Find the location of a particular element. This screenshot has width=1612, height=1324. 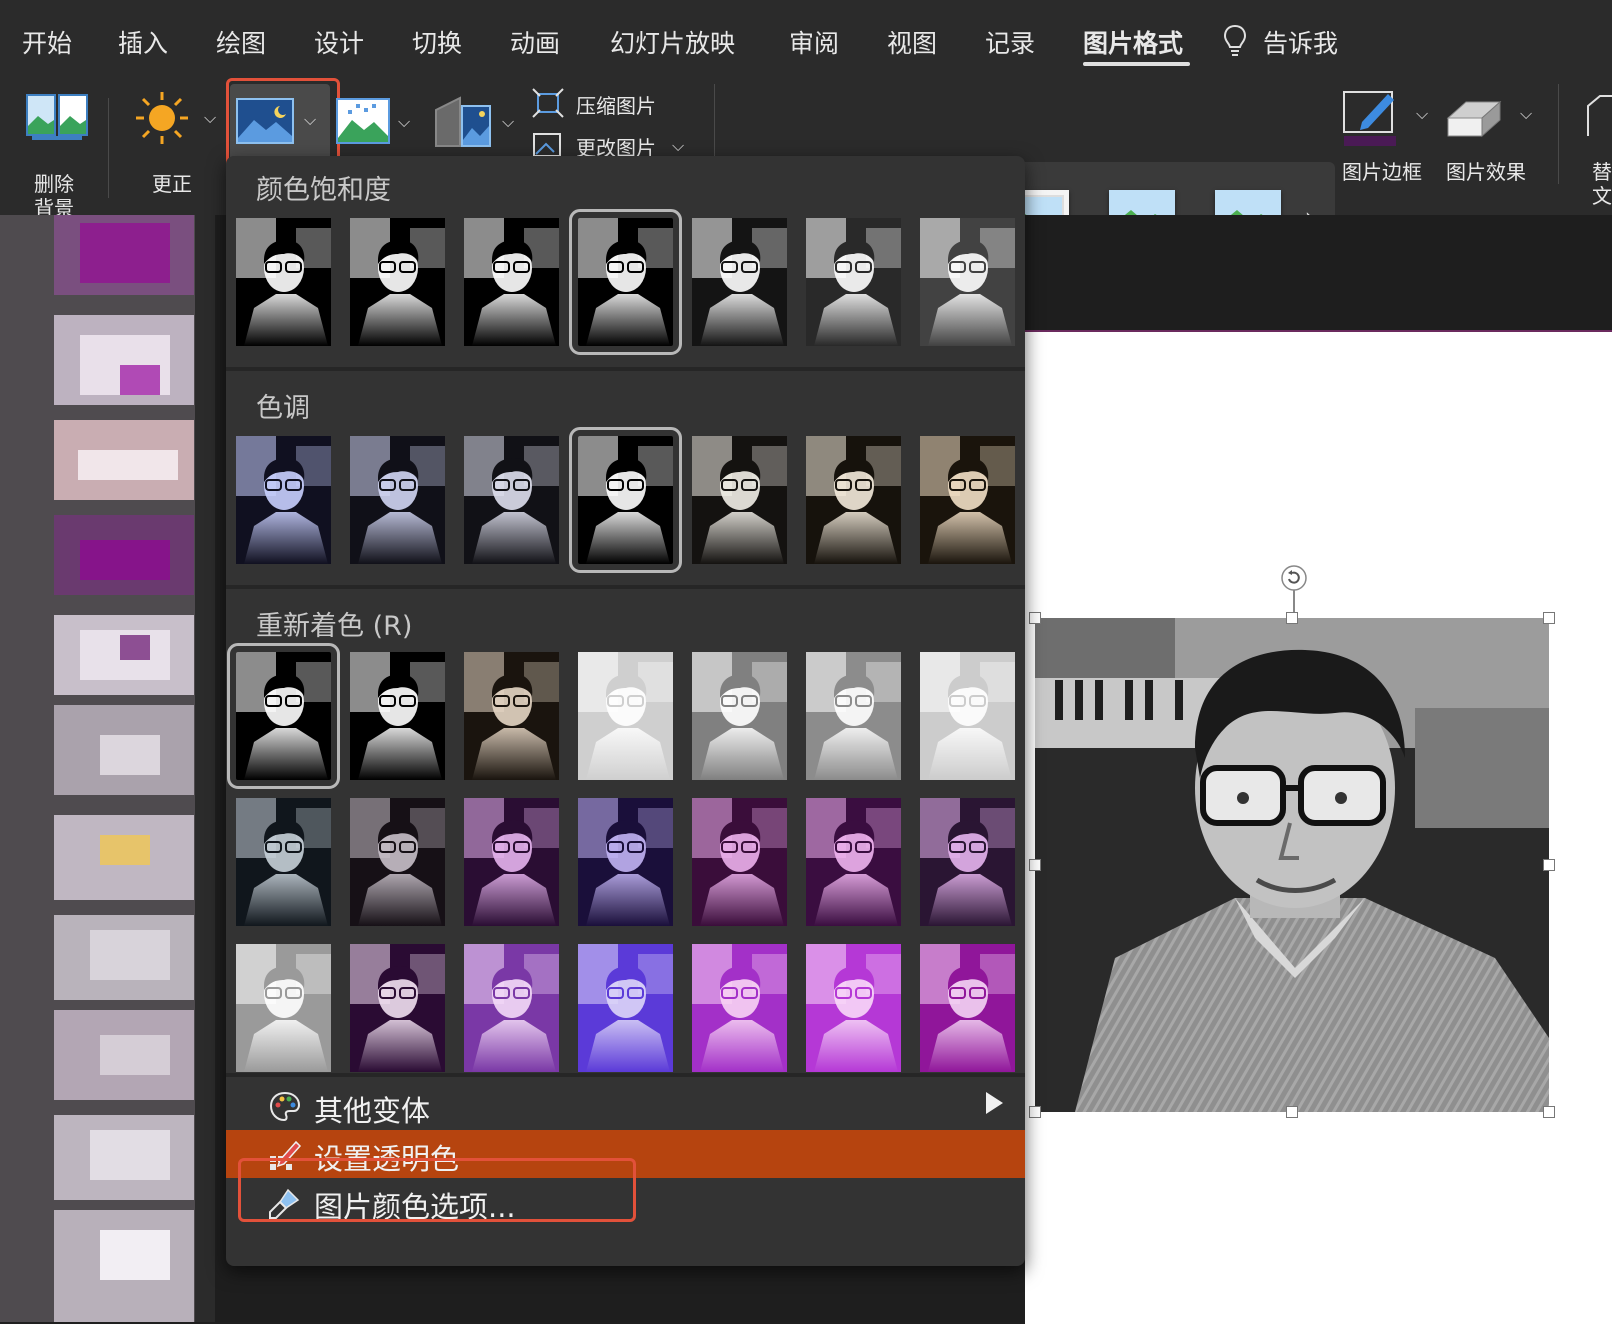

artistic-effects-icon is located at coordinates (363, 121).